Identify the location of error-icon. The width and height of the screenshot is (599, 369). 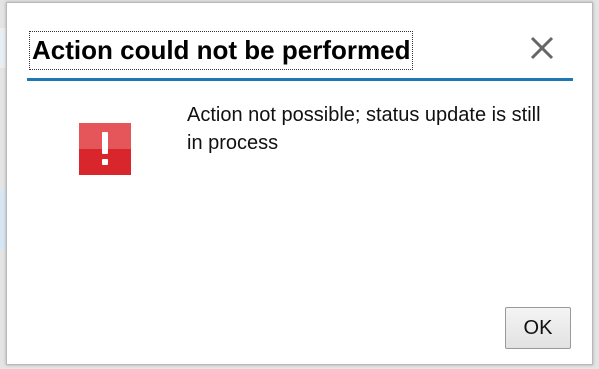
(105, 149).